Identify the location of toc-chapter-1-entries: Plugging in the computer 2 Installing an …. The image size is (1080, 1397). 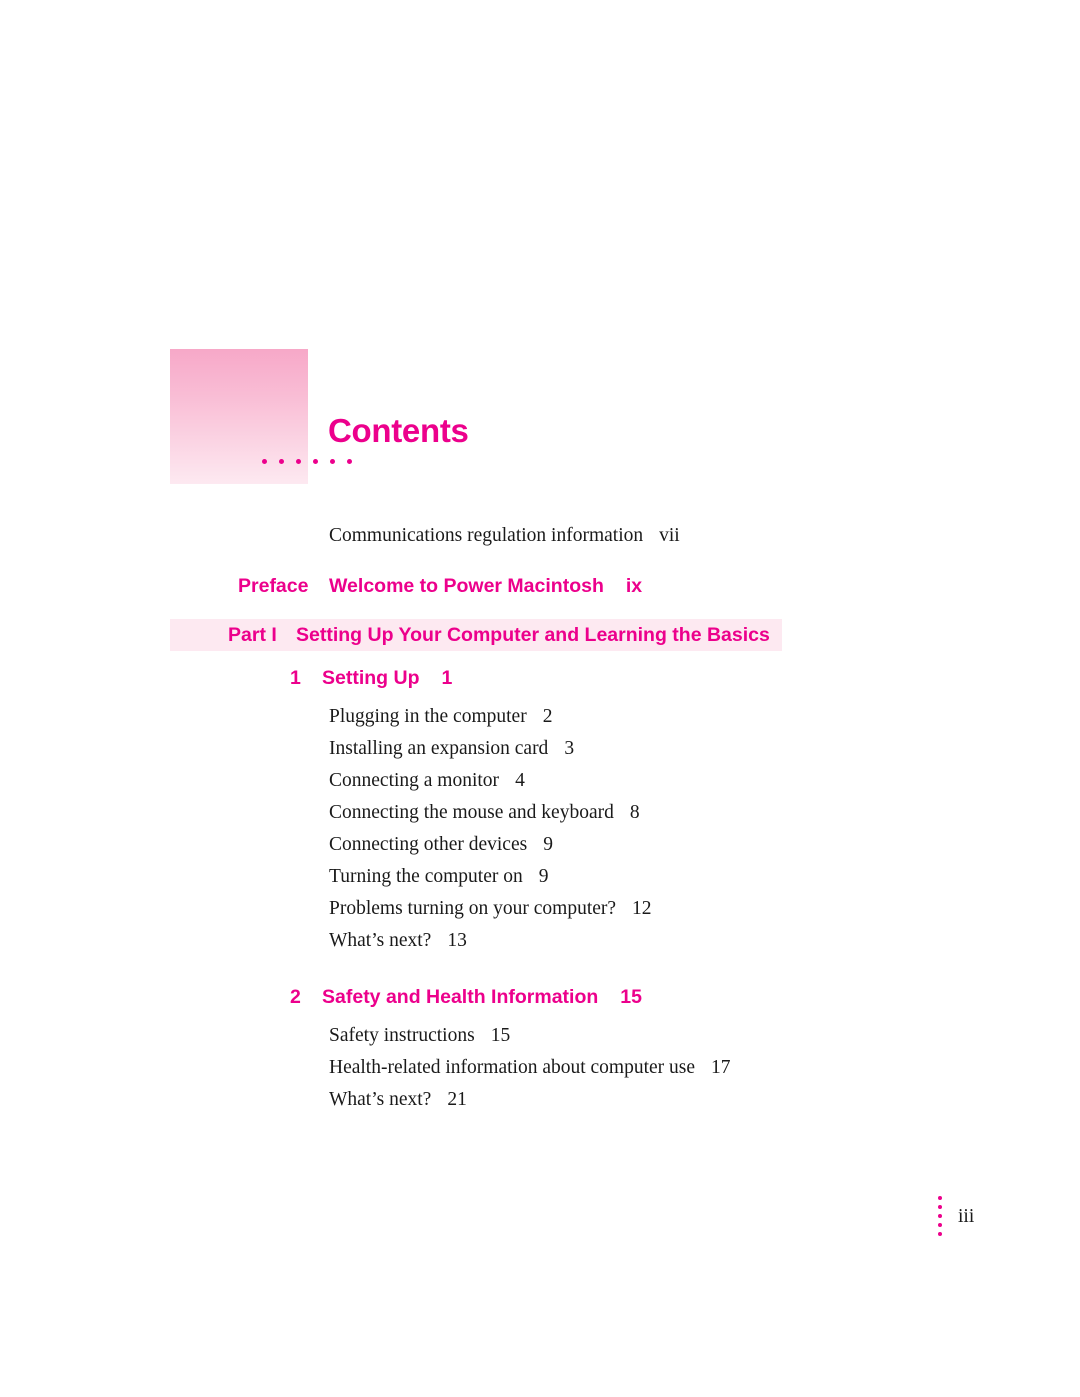
(550, 829).